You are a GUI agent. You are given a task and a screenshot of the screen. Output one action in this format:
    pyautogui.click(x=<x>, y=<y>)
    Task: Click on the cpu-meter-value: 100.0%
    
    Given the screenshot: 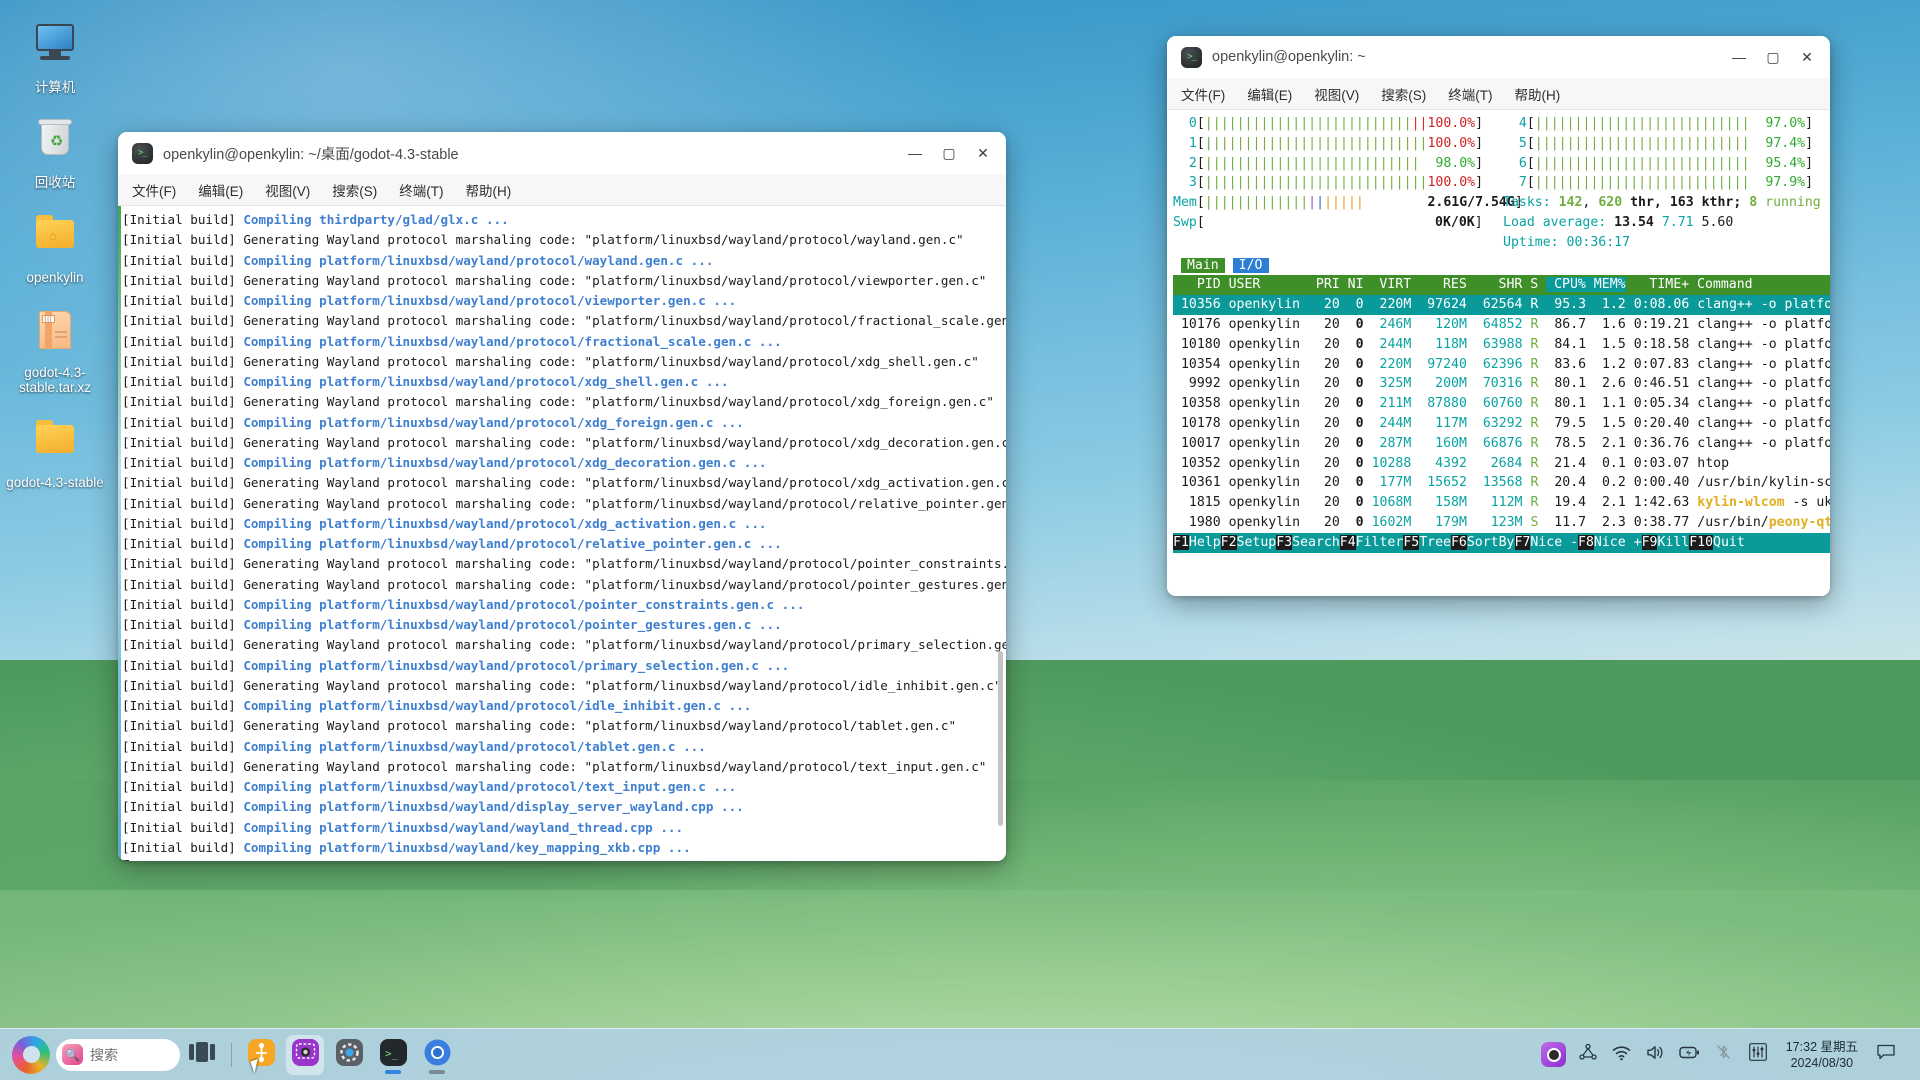 What is the action you would take?
    pyautogui.click(x=1451, y=183)
    